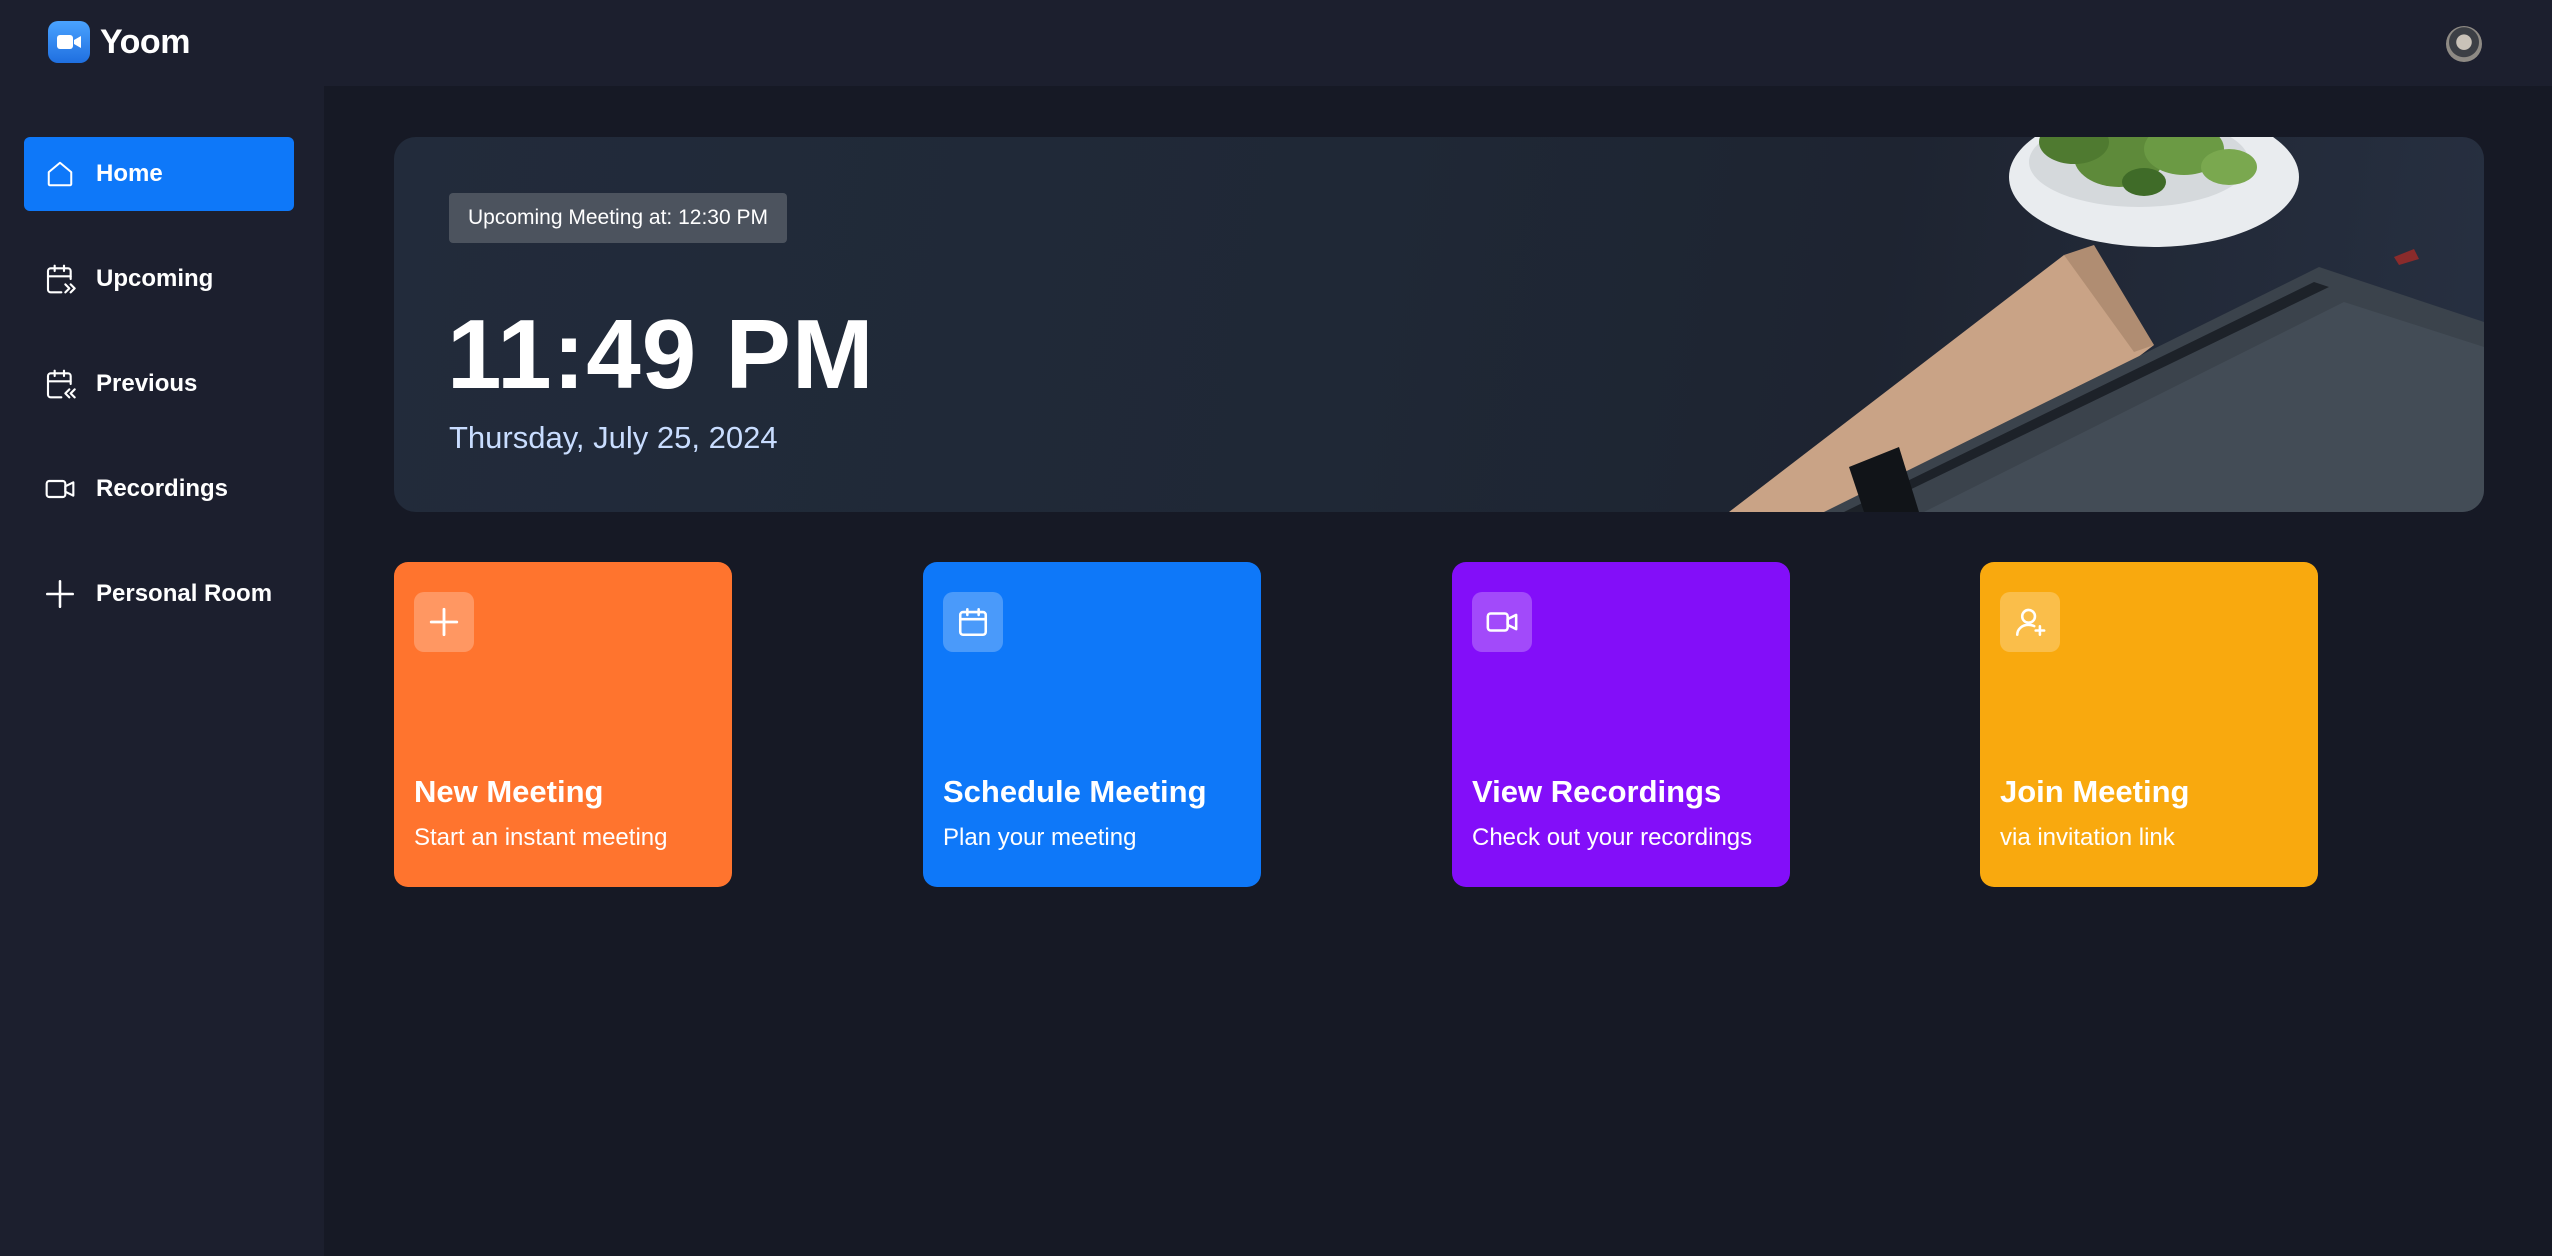  Describe the element at coordinates (1597, 791) in the screenshot. I see `card-title: View Recordings` at that location.